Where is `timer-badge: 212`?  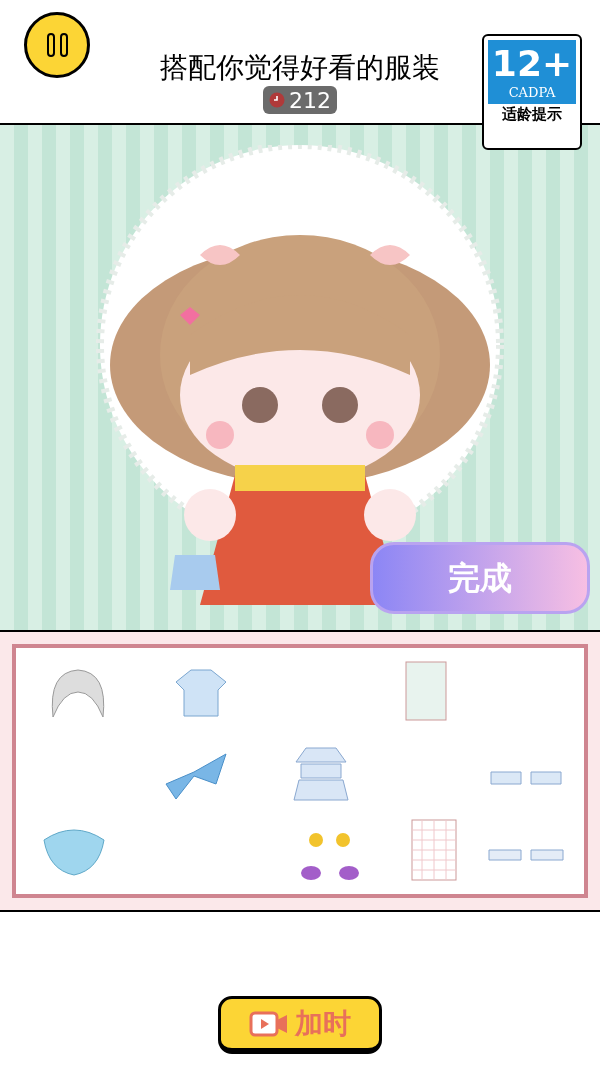 timer-badge: 212 is located at coordinates (300, 100).